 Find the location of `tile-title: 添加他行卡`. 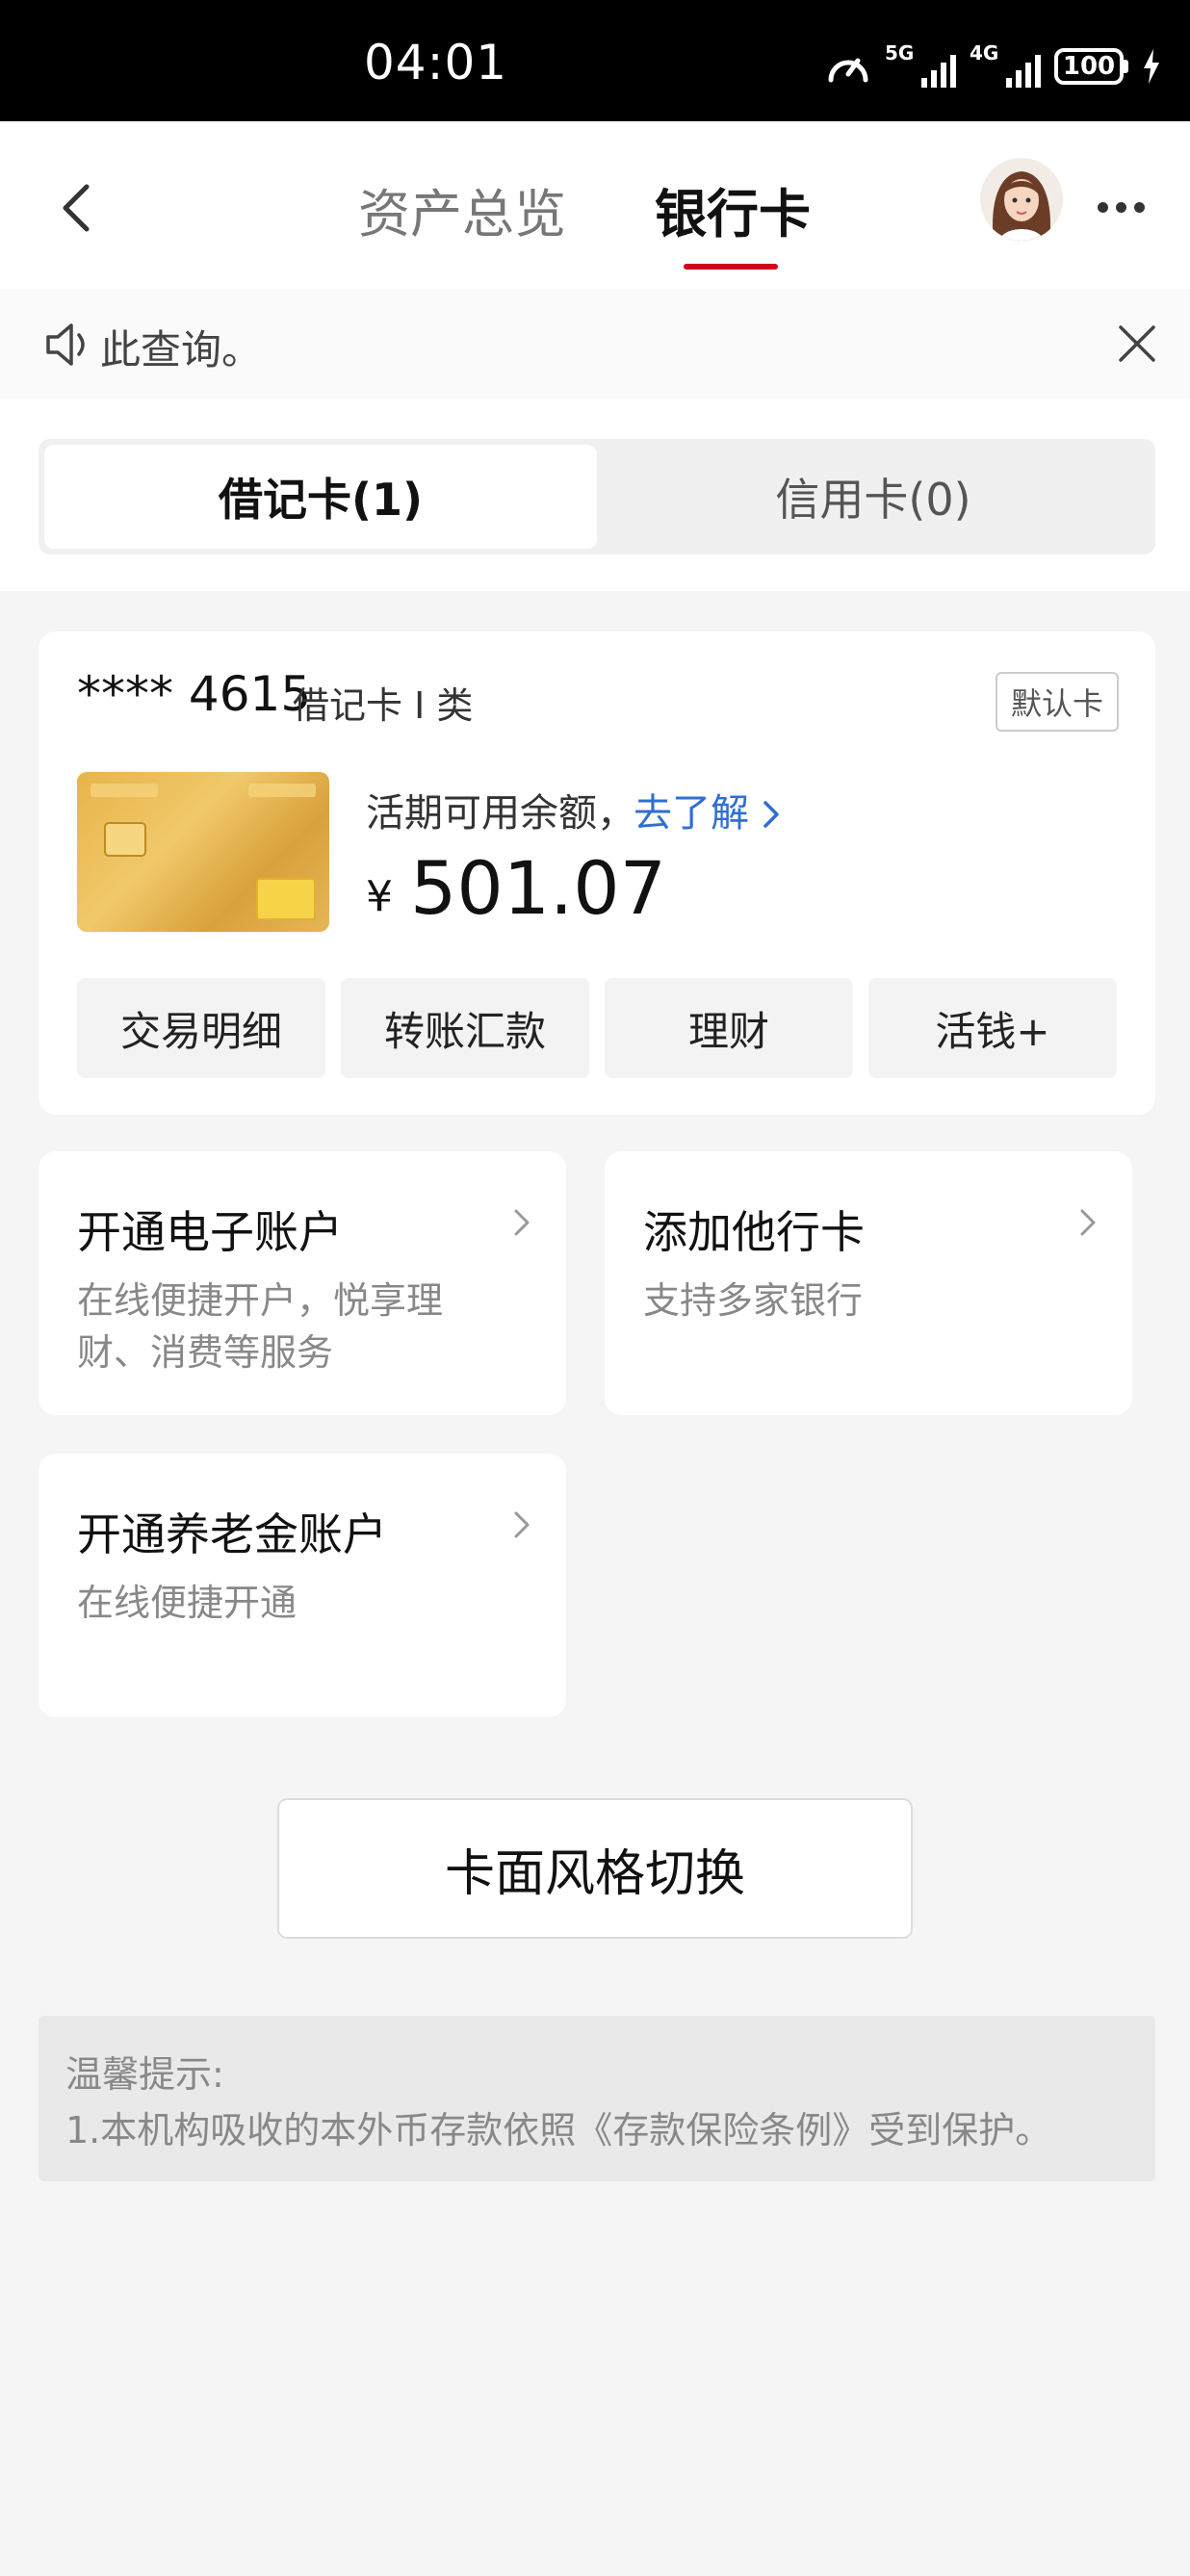

tile-title: 添加他行卡 is located at coordinates (754, 1232).